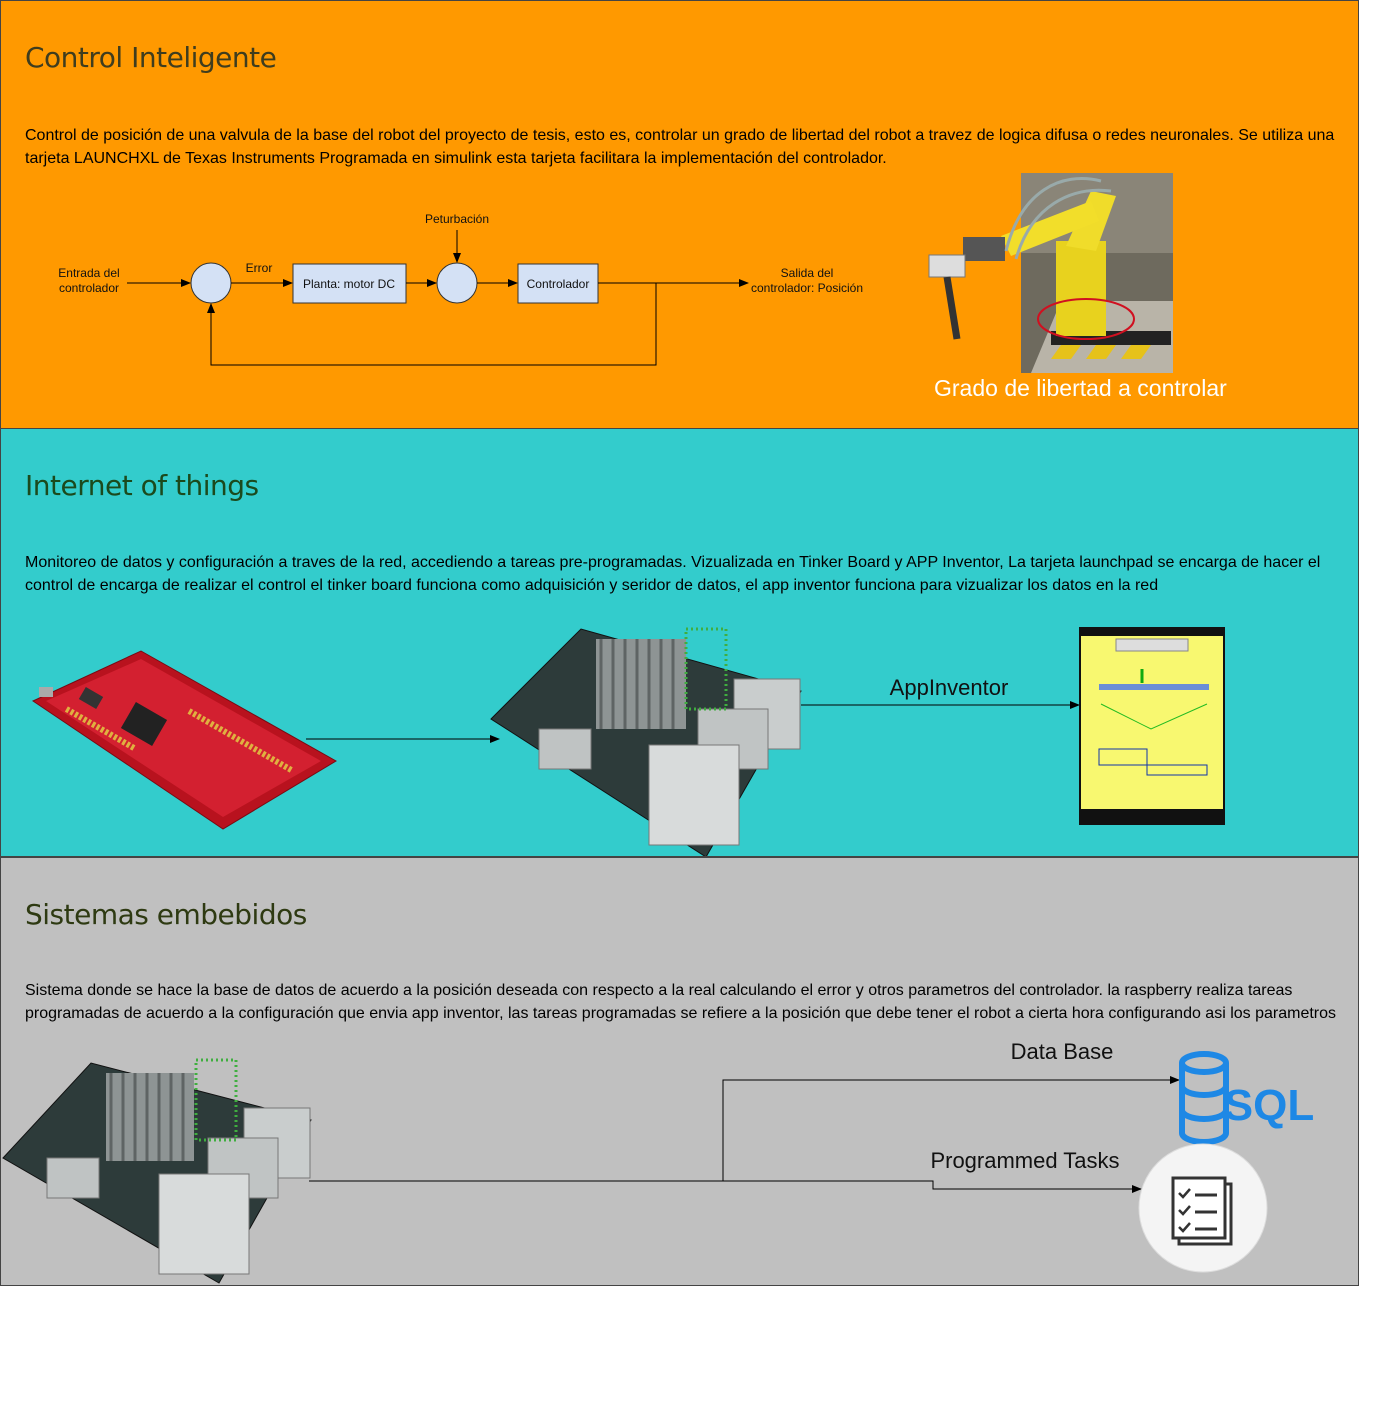 This screenshot has width=1394, height=1402. I want to click on output-label-line2: controlador: Posición, so click(807, 288).